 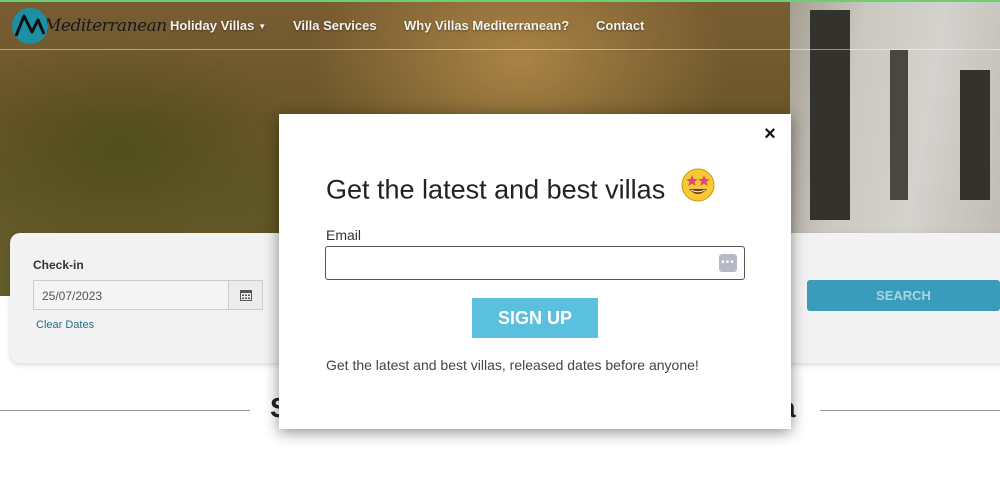 I want to click on password-manager-icon: •••, so click(x=728, y=263).